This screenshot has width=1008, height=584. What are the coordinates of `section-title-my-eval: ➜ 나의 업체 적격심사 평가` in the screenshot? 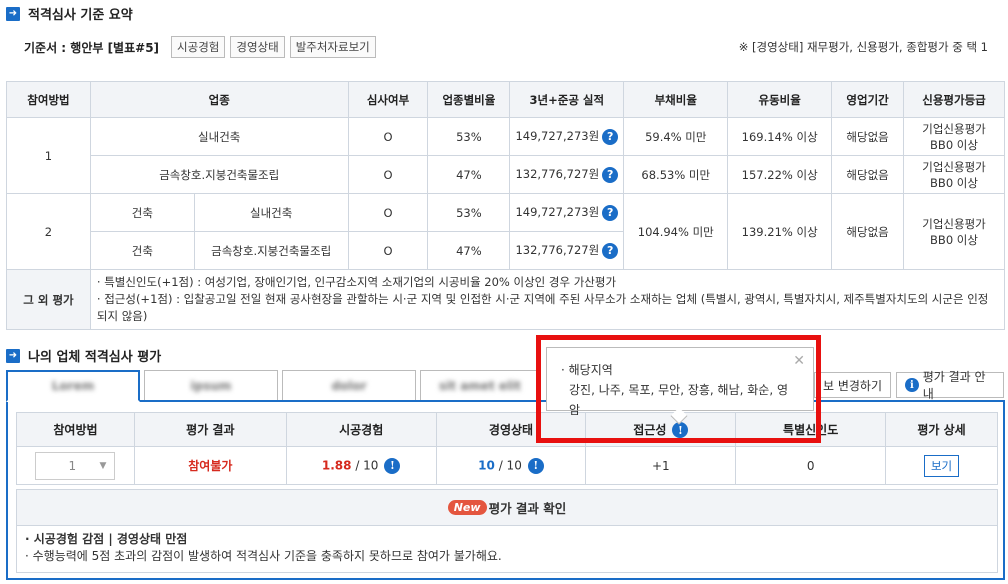 It's located at (83, 355).